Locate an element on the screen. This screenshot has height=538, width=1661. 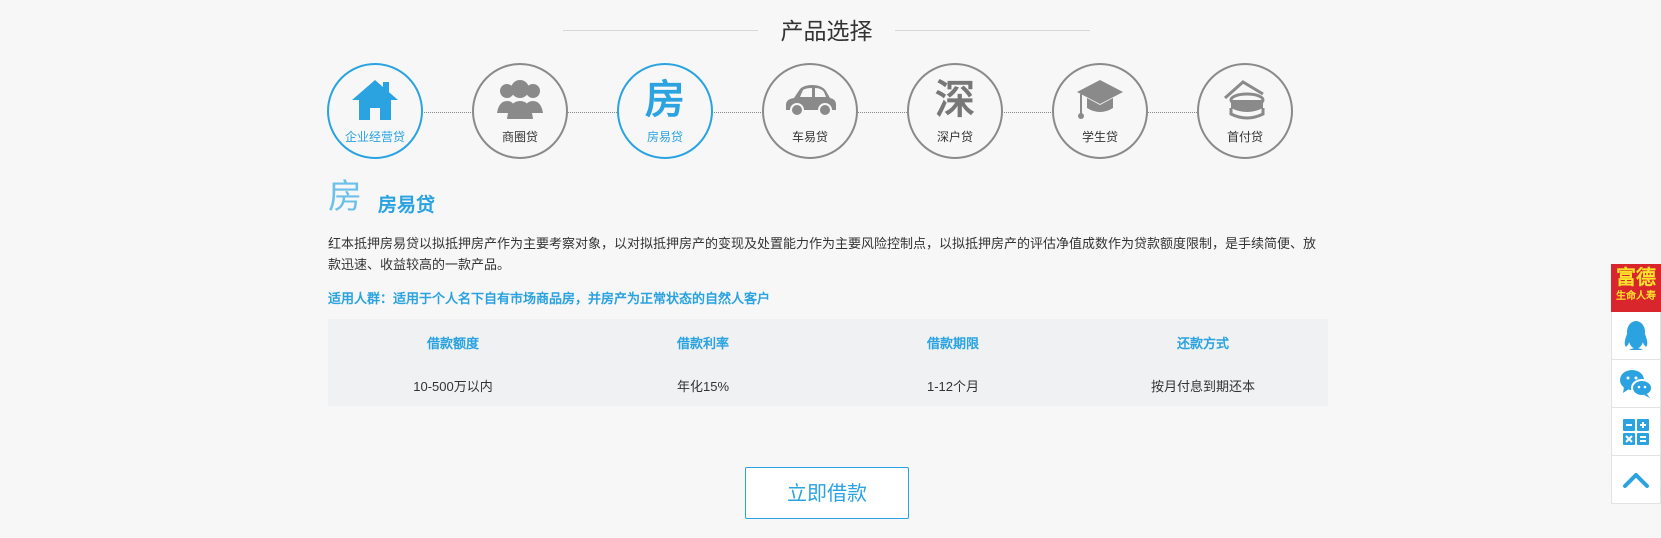
product-item-shenzhen-hukou-loan: 深 深户贷 is located at coordinates (955, 111).